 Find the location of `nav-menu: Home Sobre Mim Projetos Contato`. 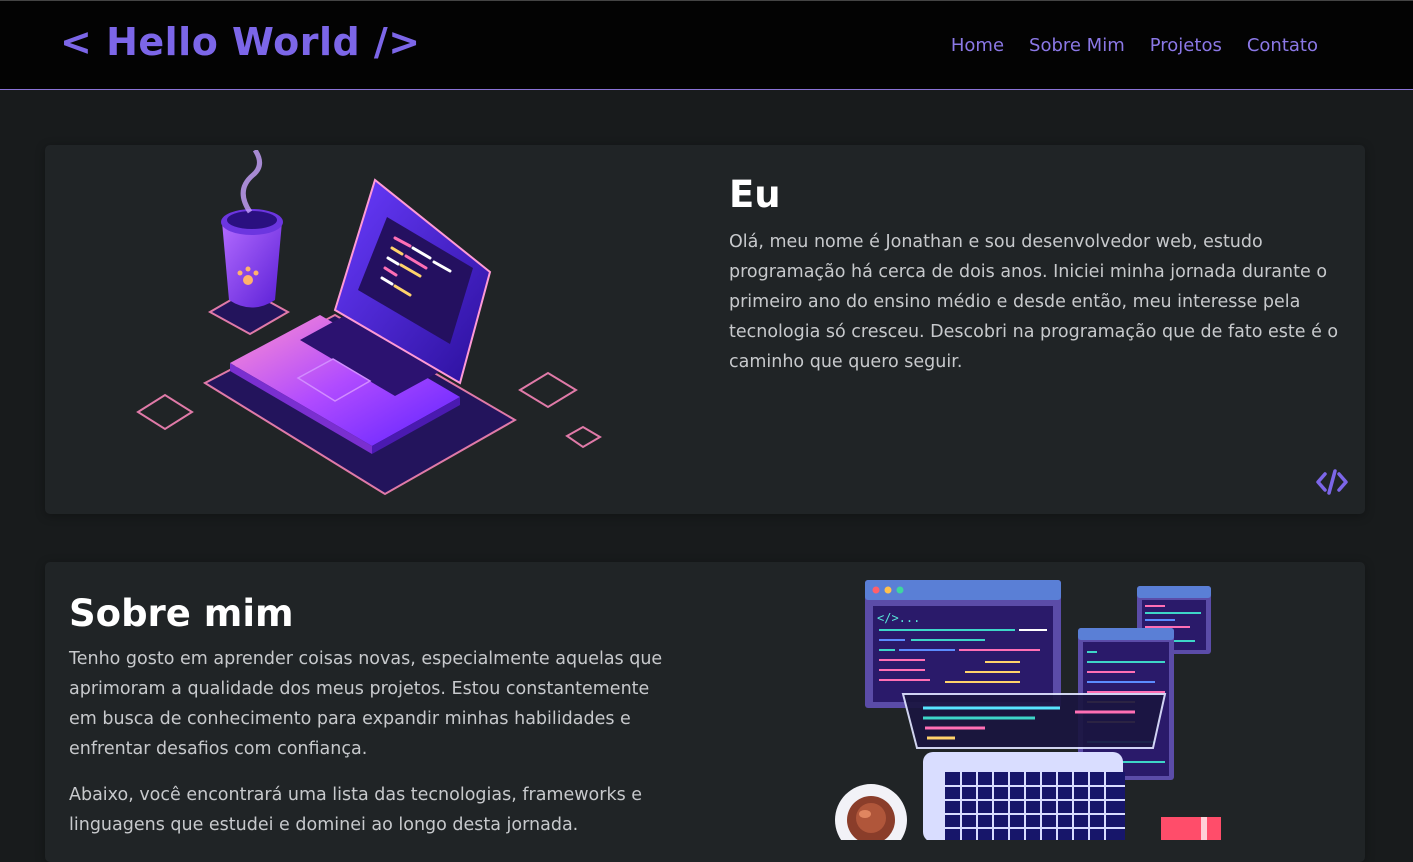

nav-menu: Home Sobre Mim Projetos Contato is located at coordinates (1134, 45).